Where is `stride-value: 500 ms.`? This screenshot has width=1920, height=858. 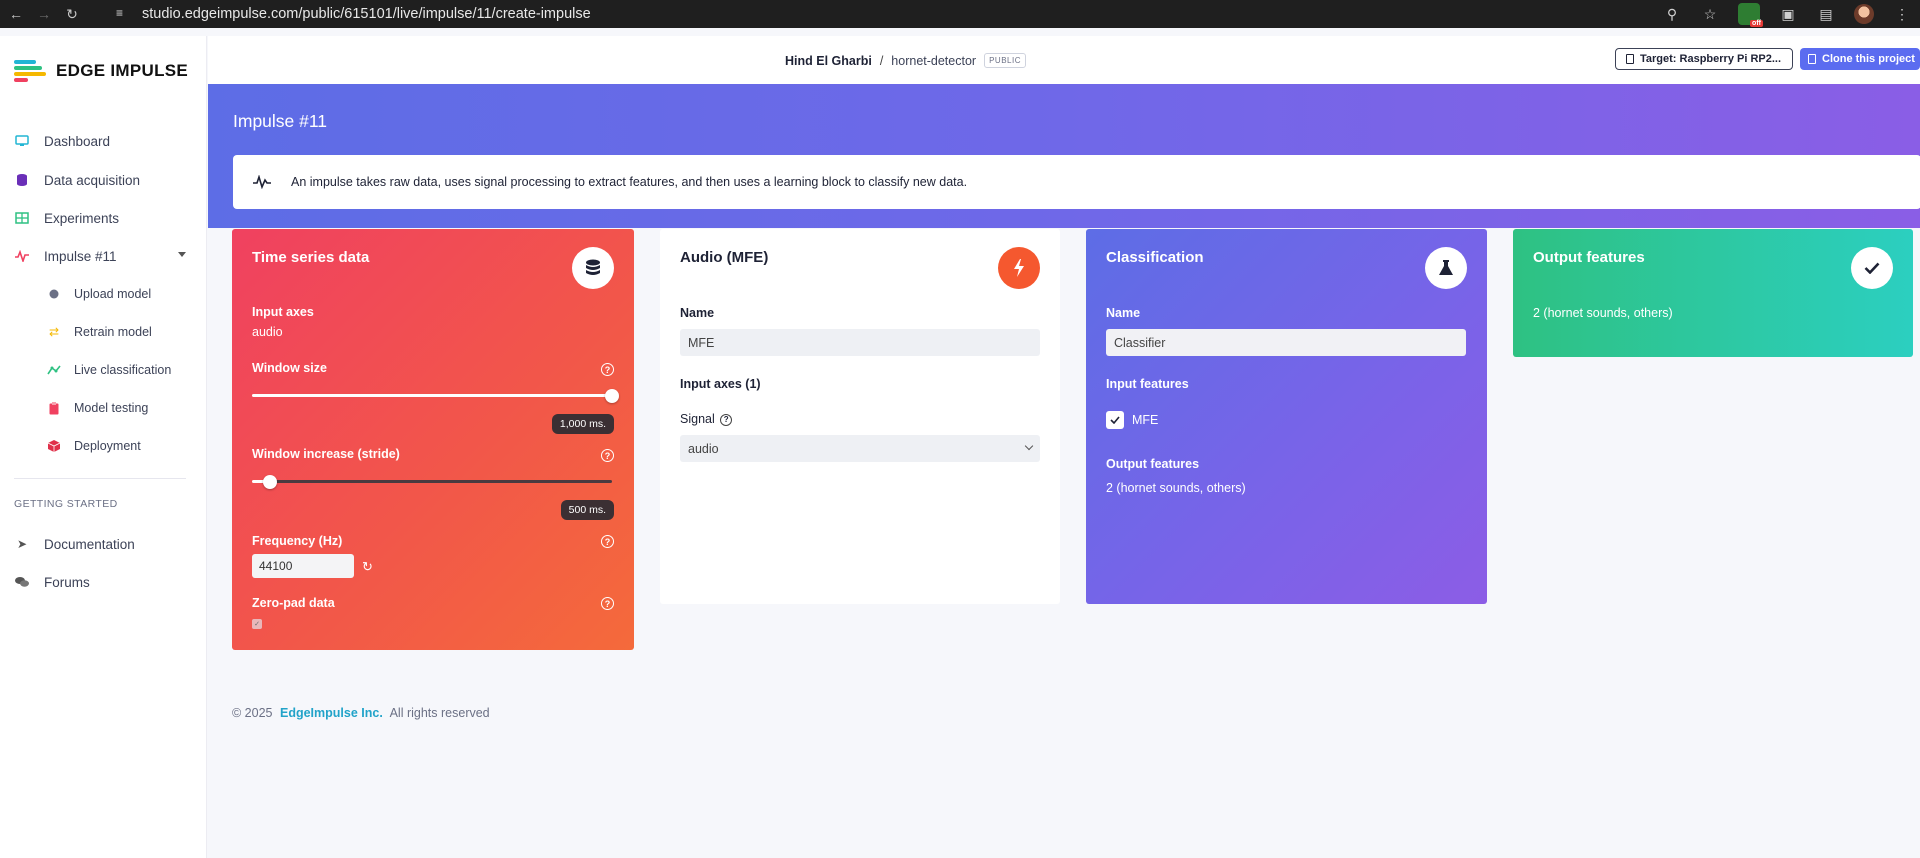
stride-value: 500 ms. is located at coordinates (587, 510).